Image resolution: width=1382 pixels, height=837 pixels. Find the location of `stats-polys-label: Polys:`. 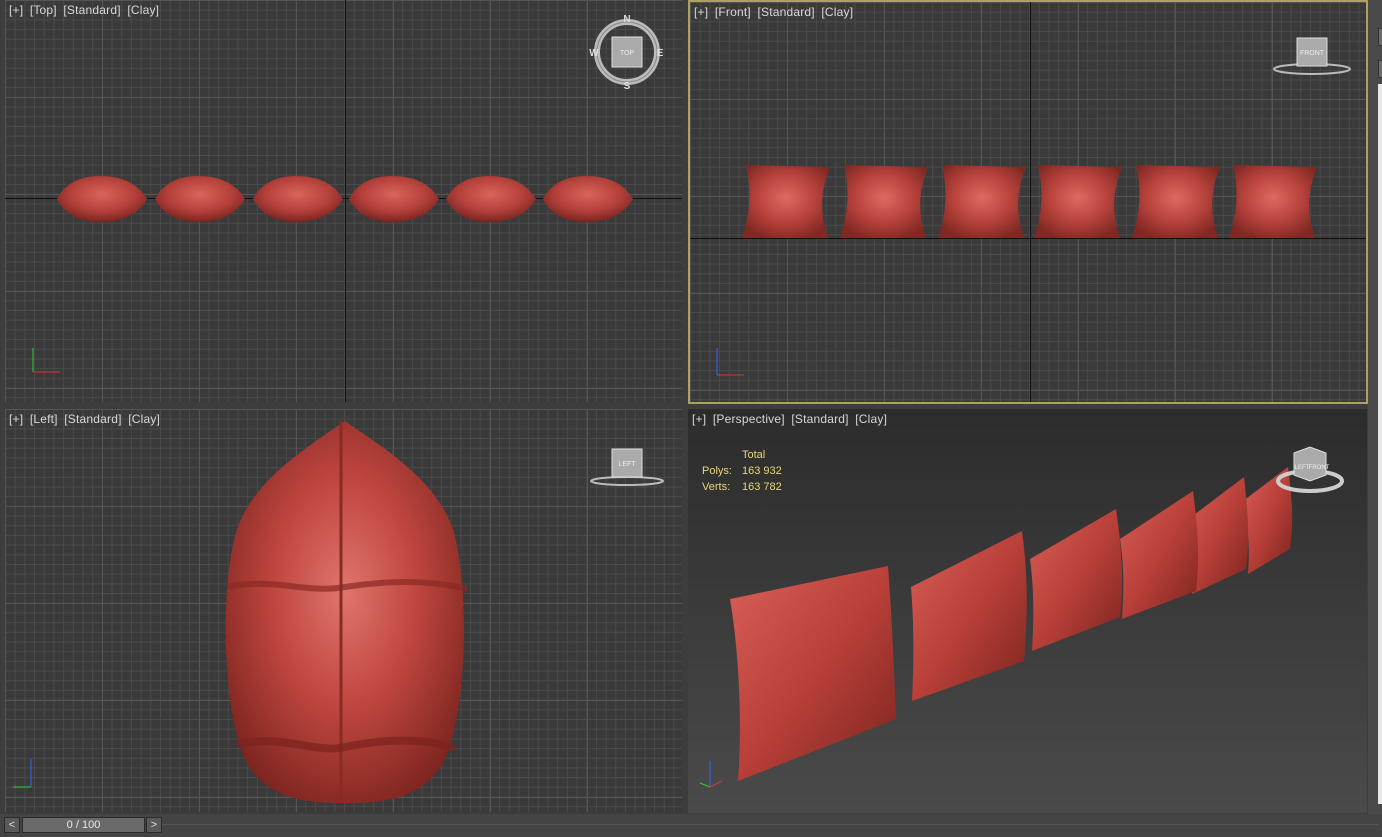

stats-polys-label: Polys: is located at coordinates (717, 471).